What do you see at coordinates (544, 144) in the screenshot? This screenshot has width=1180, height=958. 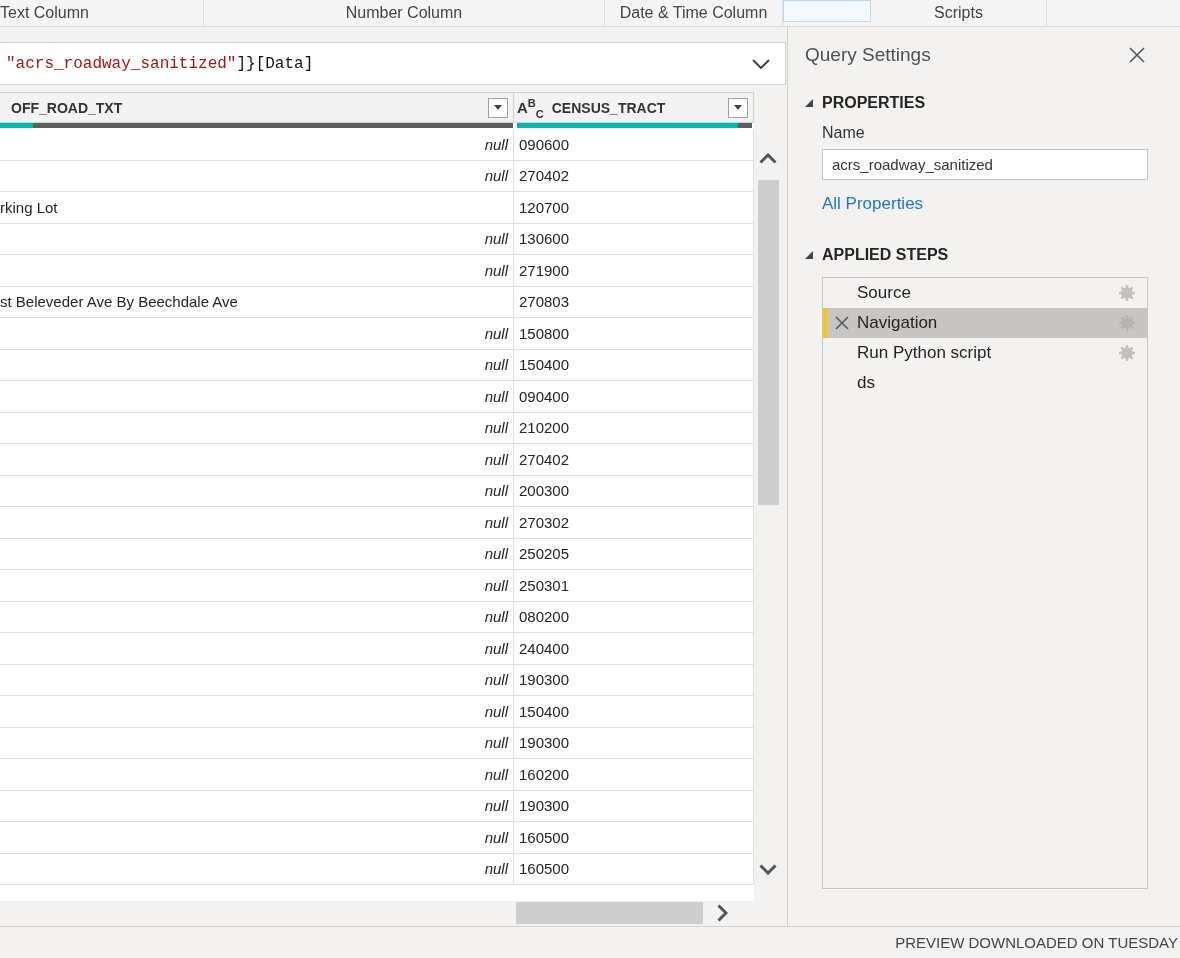 I see `table-cell: 090600` at bounding box center [544, 144].